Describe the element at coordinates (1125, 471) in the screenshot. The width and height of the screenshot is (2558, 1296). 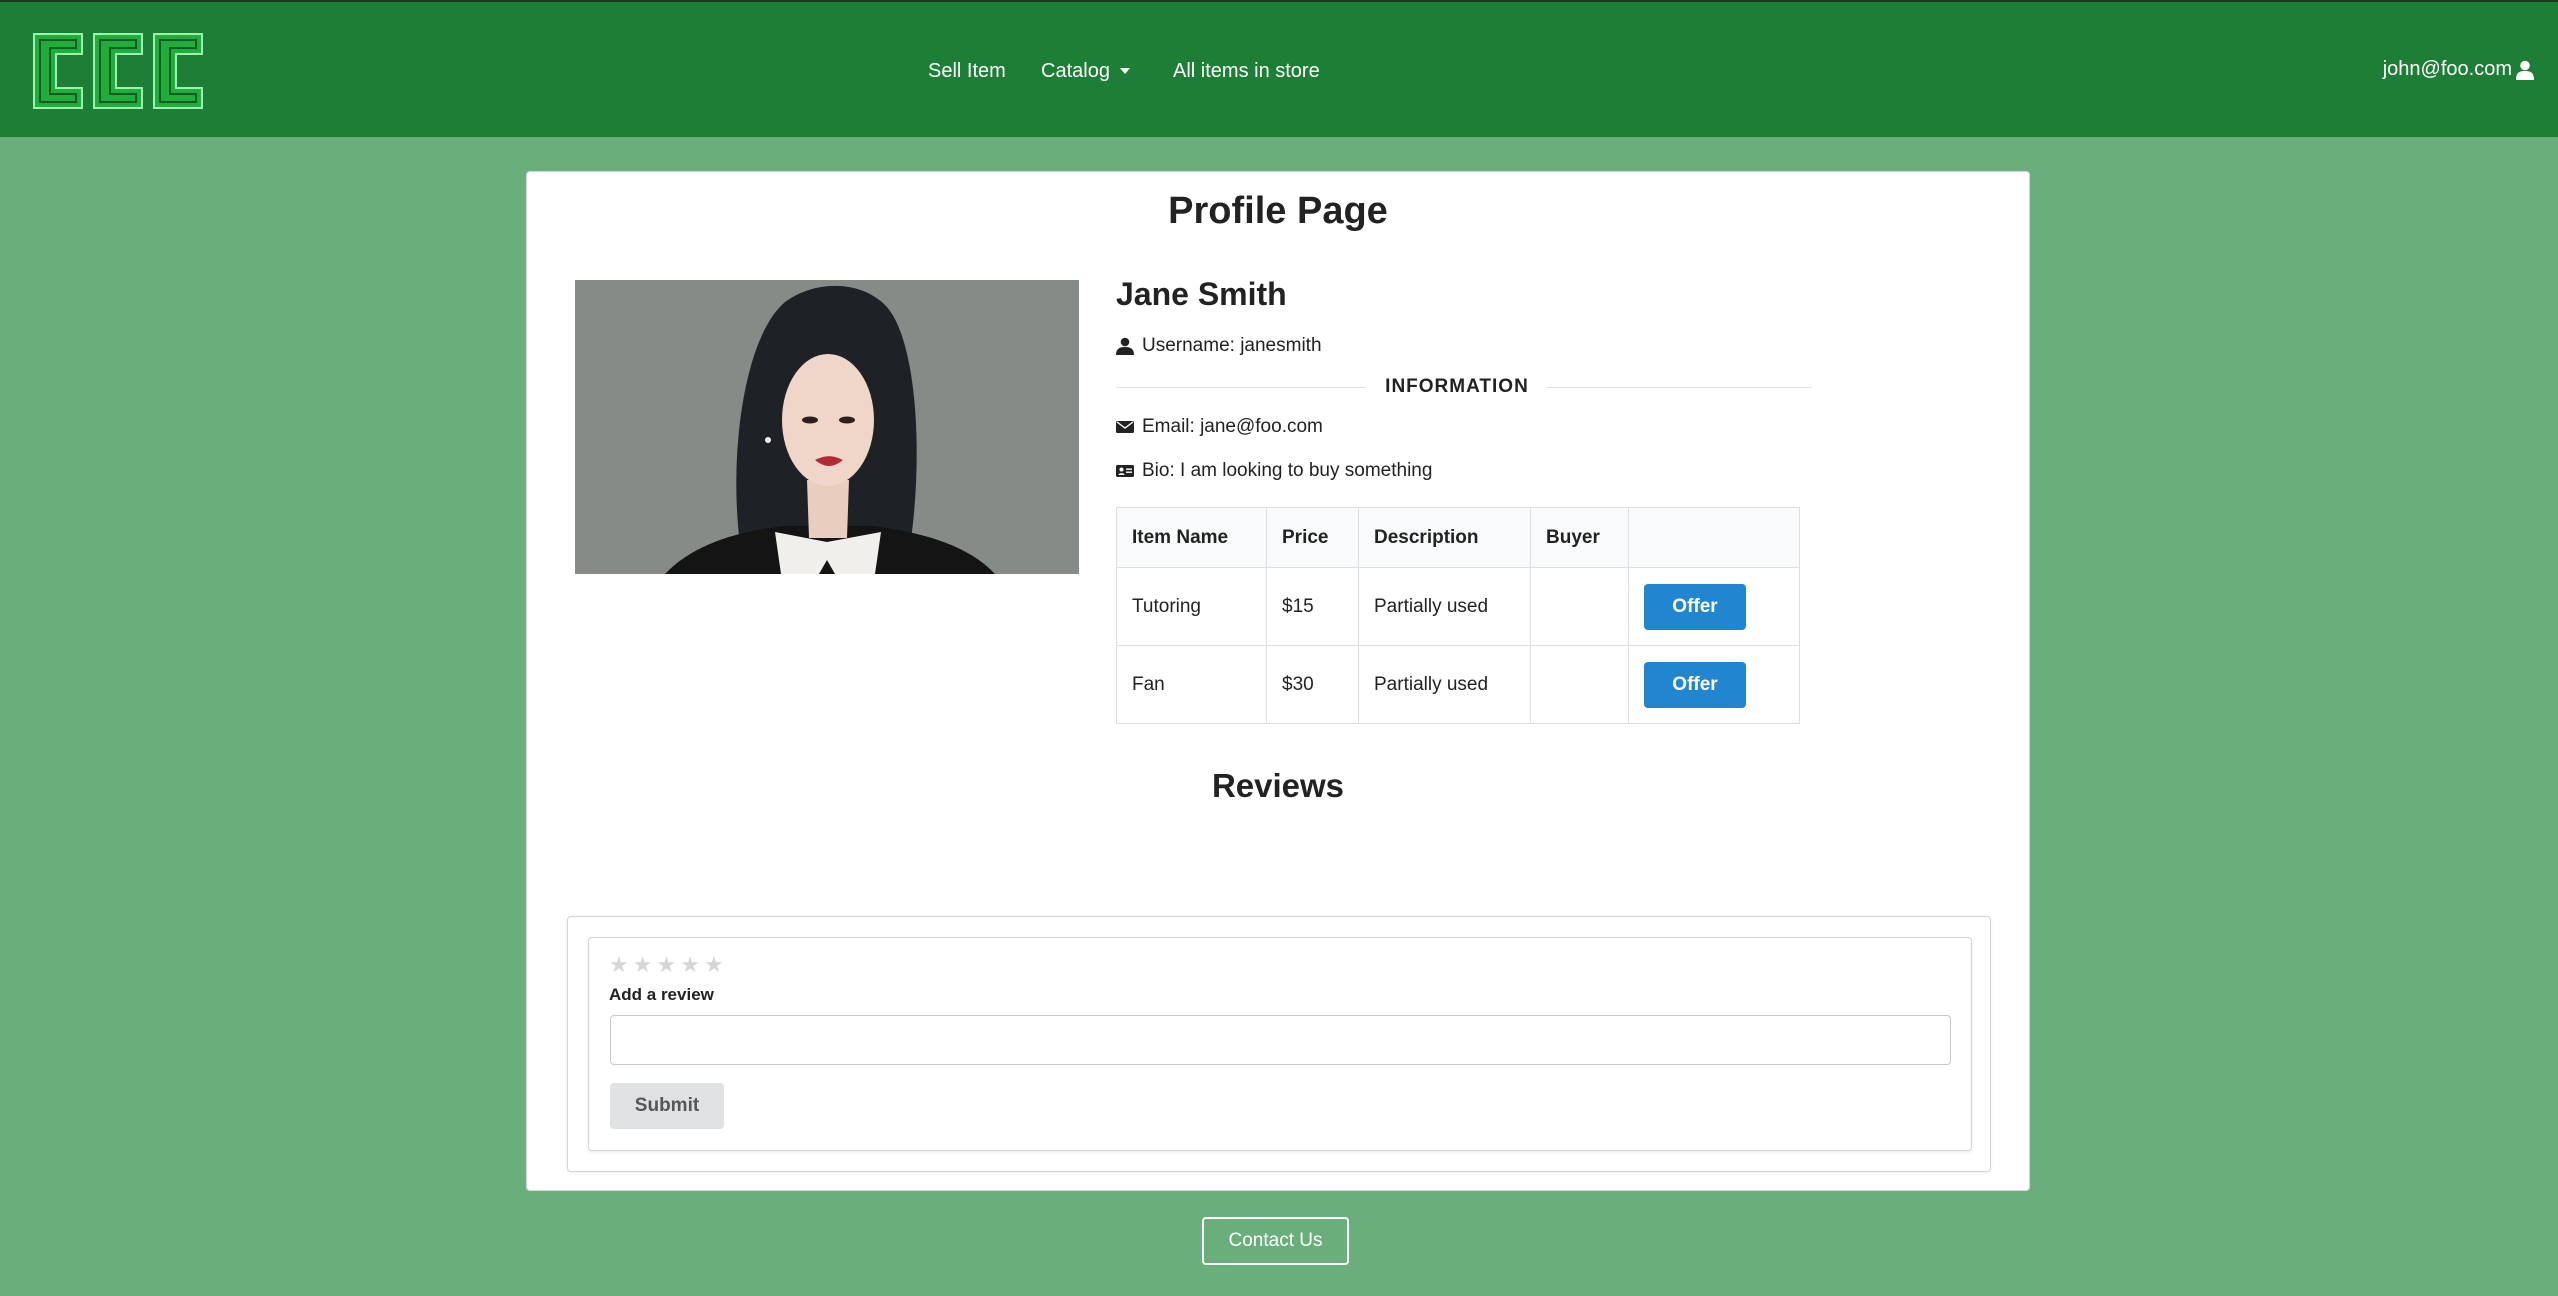
I see `id-card-icon` at that location.